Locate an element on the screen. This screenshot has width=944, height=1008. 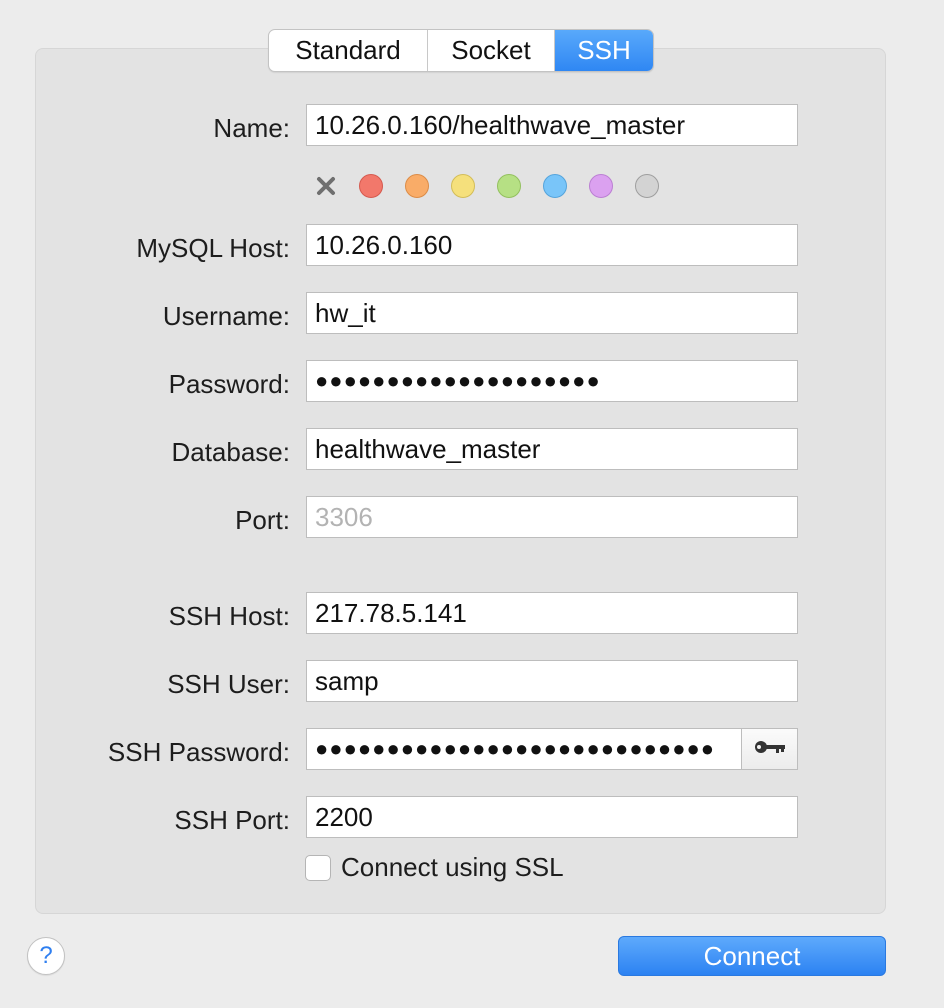
database-field: healthwave_master is located at coordinates (552, 449).